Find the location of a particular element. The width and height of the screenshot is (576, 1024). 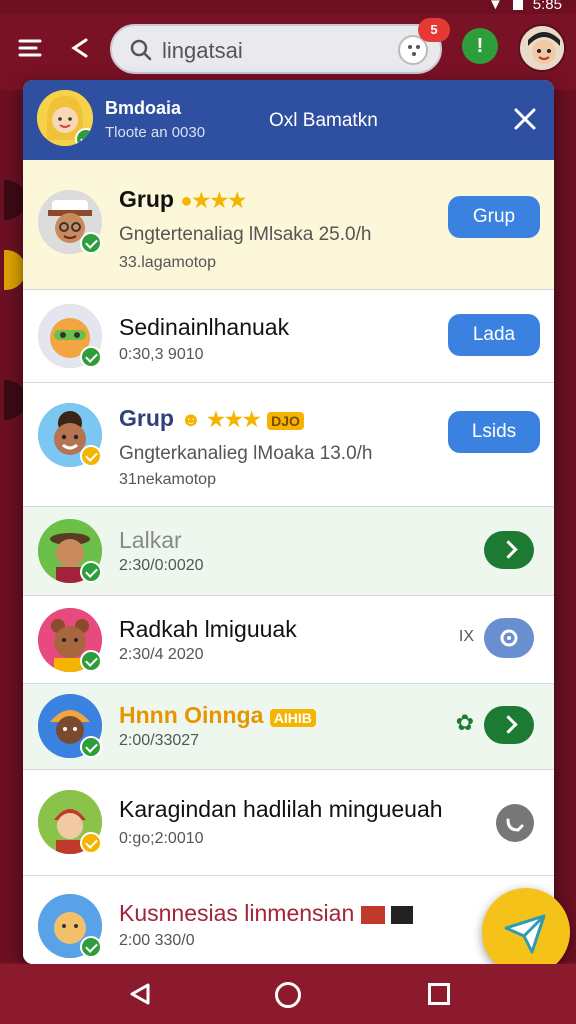

list-item: Kusnnesias linmensian 2:00 330/0 is located at coordinates (288, 922).